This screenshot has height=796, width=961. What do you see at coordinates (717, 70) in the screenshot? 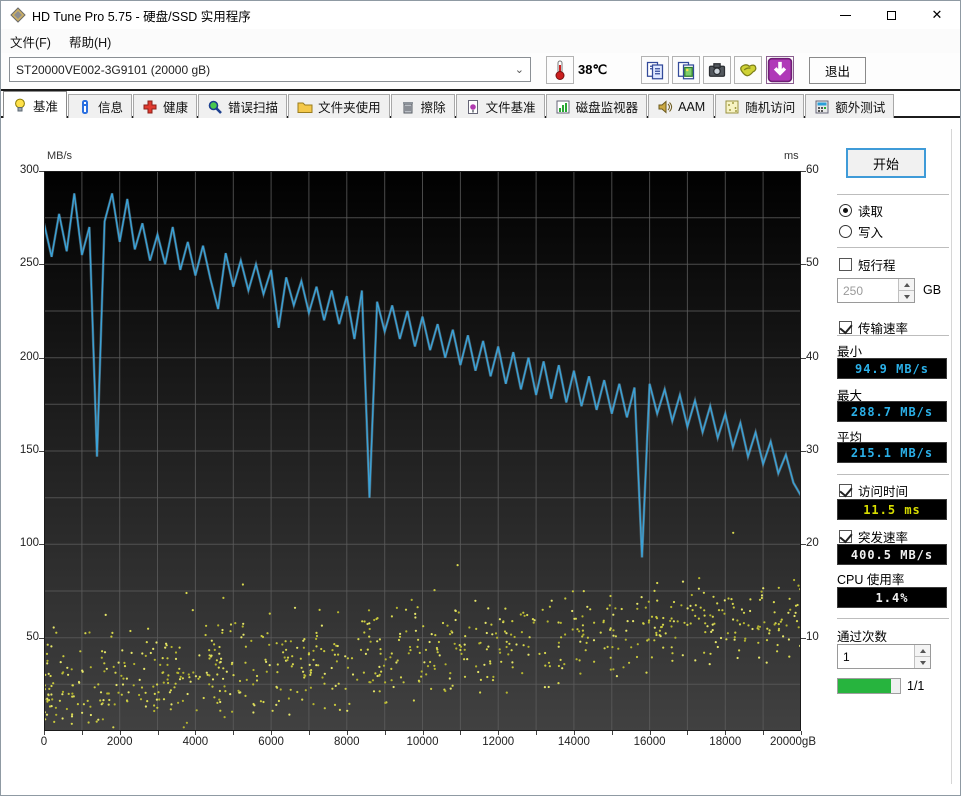
I see `camera-button` at bounding box center [717, 70].